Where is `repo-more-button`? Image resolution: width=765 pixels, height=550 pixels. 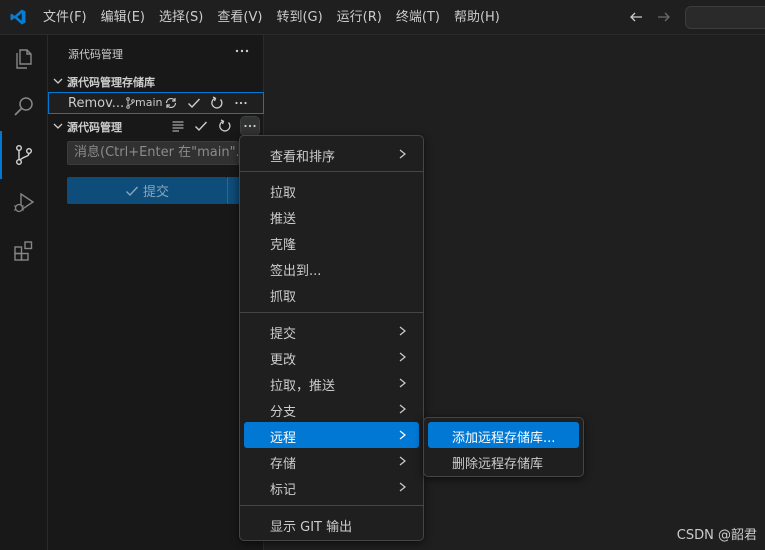 repo-more-button is located at coordinates (241, 103).